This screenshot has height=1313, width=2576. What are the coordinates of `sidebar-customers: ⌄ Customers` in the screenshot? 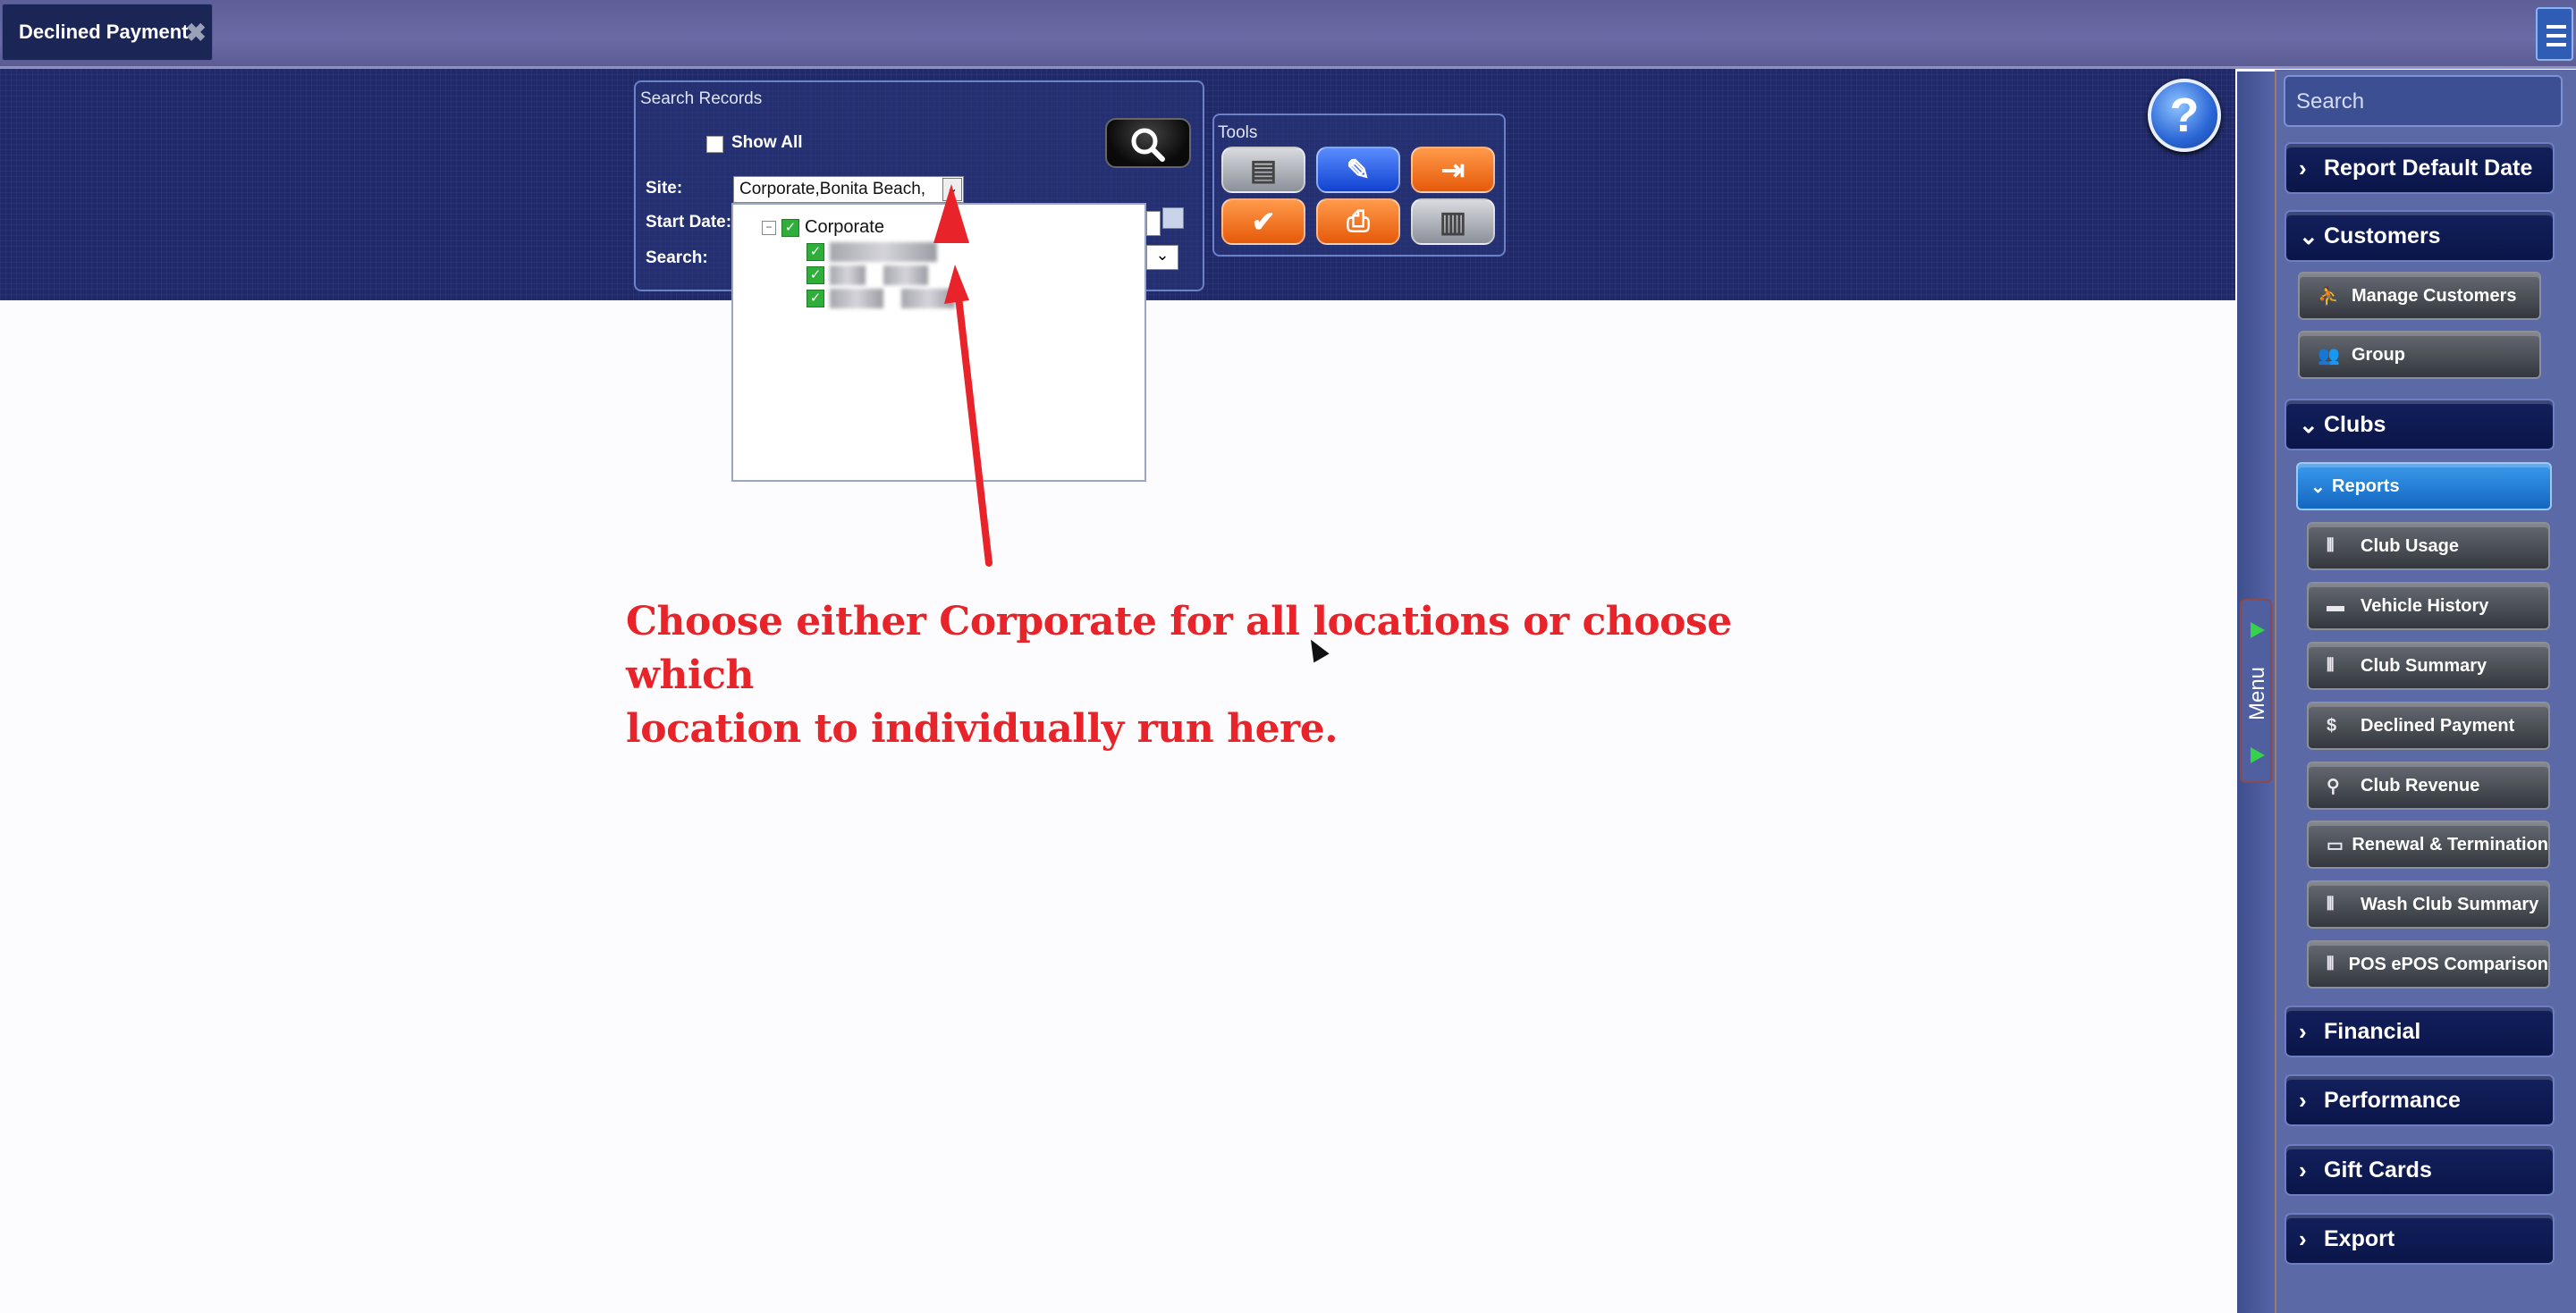 It's located at (2420, 236).